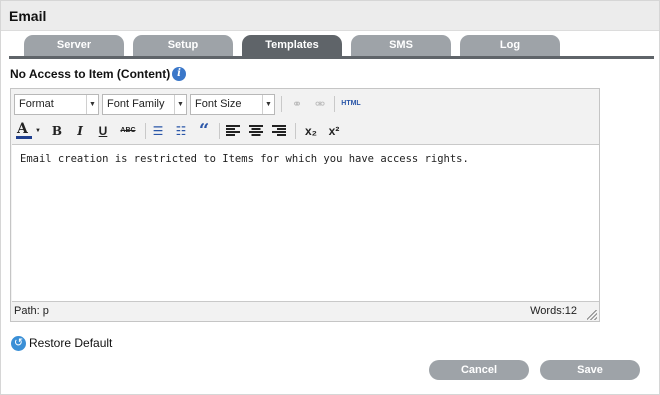 Image resolution: width=660 pixels, height=395 pixels. I want to click on align-right-icon, so click(279, 131).